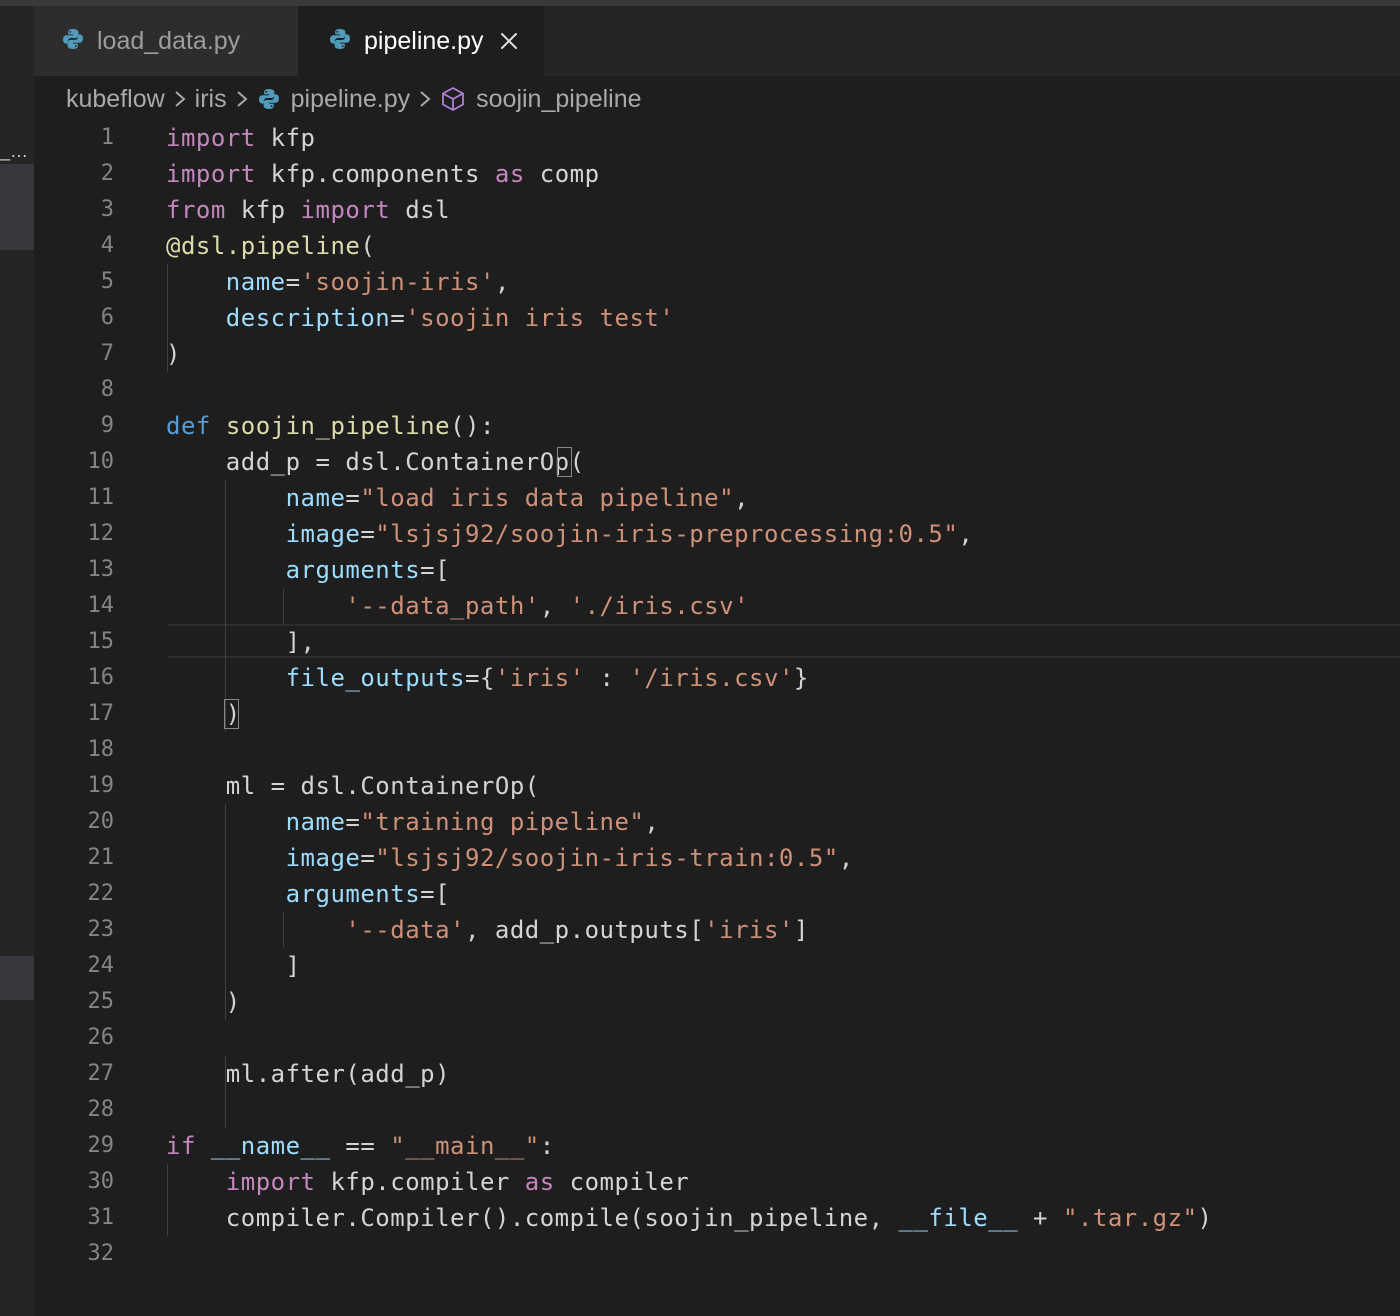  What do you see at coordinates (717, 822) in the screenshot?
I see `code-line: 20 name="training pipeline",` at bounding box center [717, 822].